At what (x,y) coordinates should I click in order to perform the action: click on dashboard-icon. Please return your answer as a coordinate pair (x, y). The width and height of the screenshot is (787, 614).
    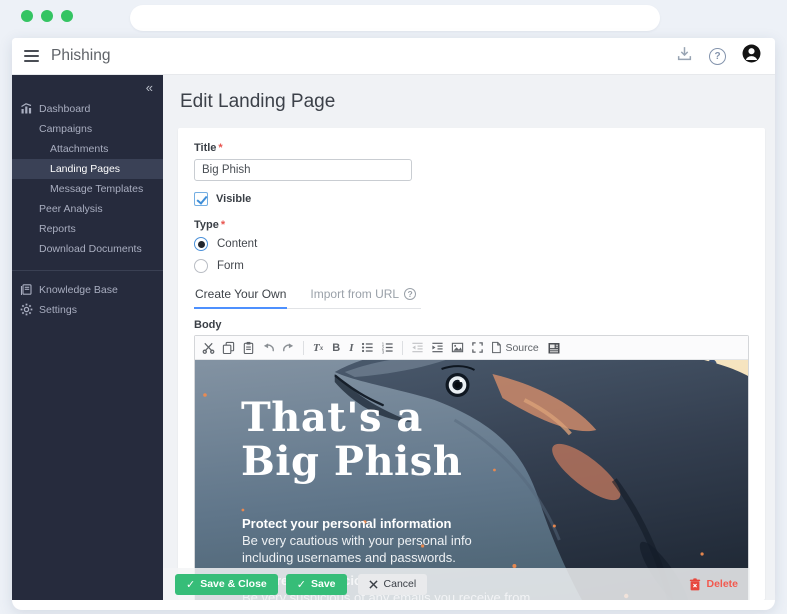
    Looking at the image, I should click on (26, 108).